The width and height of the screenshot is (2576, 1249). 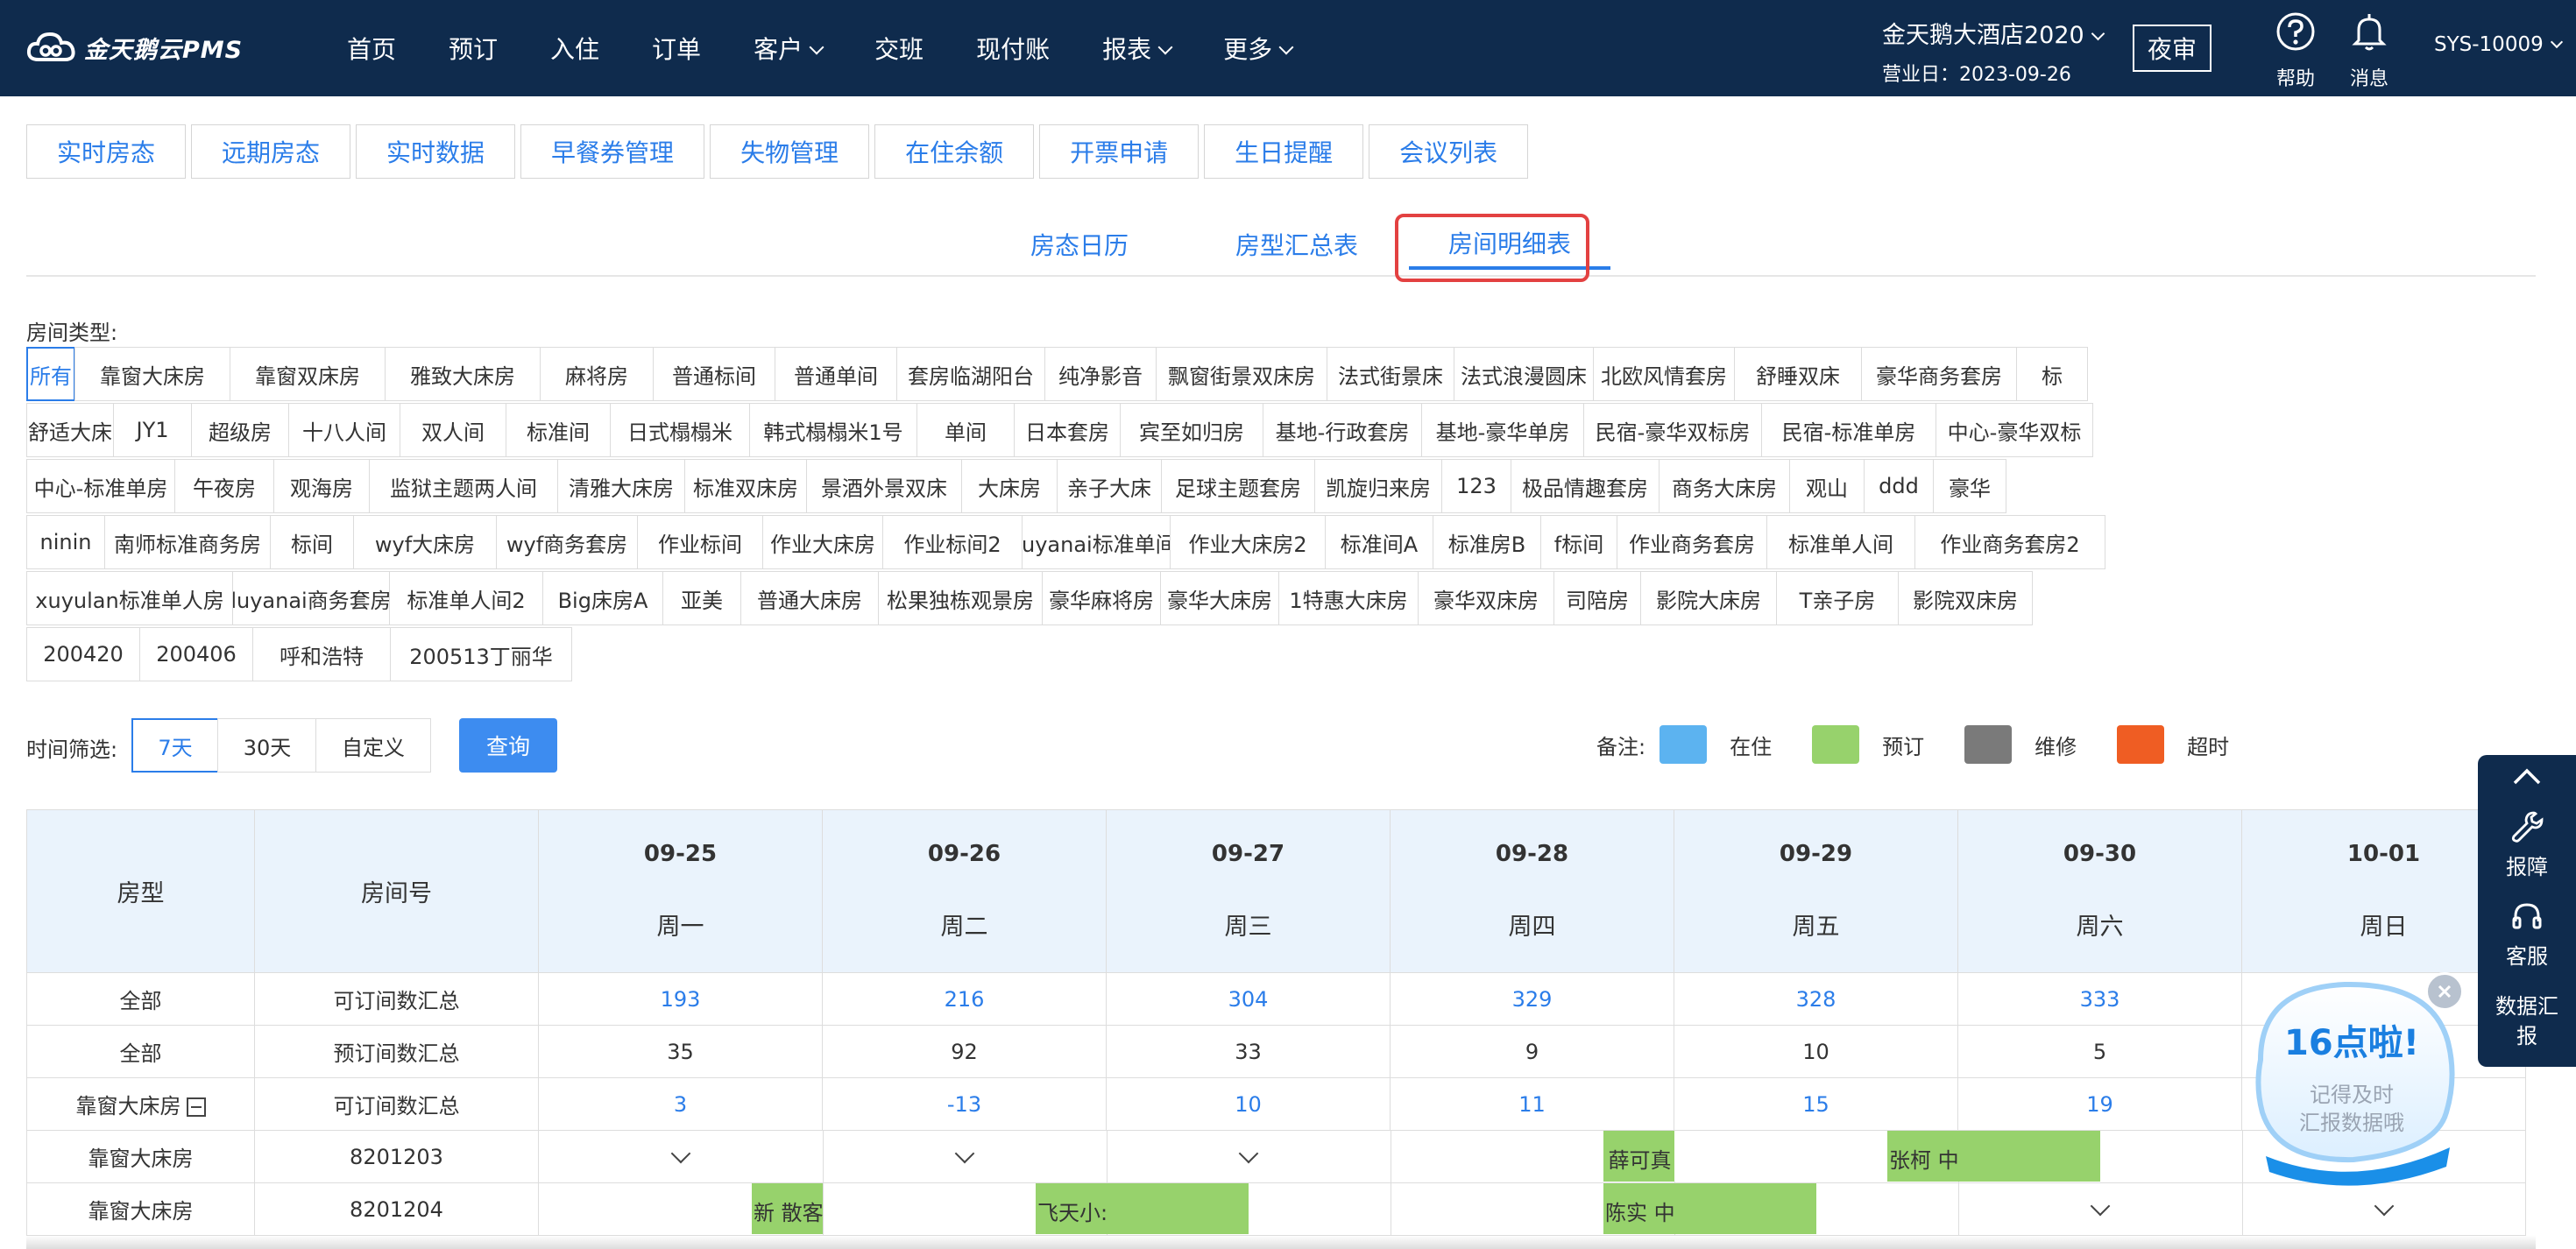 I want to click on room-type-chip: 套房临湖阳台, so click(x=970, y=374).